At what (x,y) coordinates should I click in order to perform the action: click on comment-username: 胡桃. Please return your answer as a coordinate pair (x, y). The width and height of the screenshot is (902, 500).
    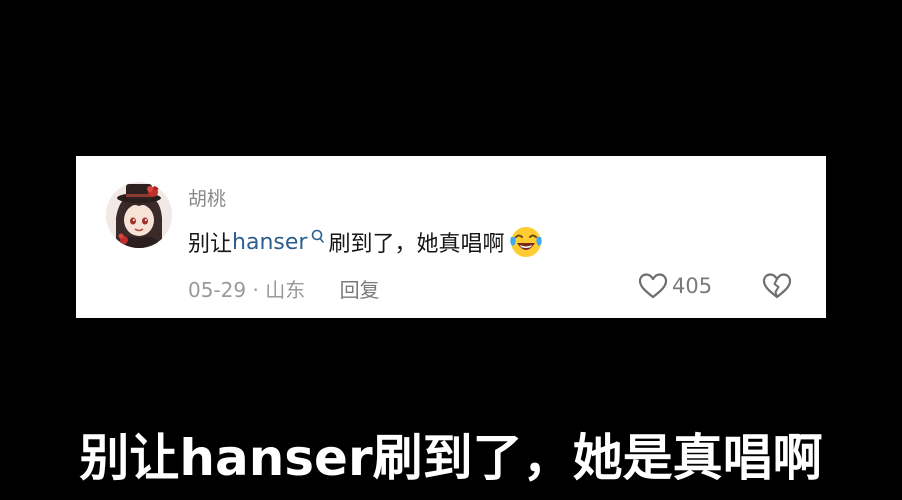
    Looking at the image, I should click on (207, 197).